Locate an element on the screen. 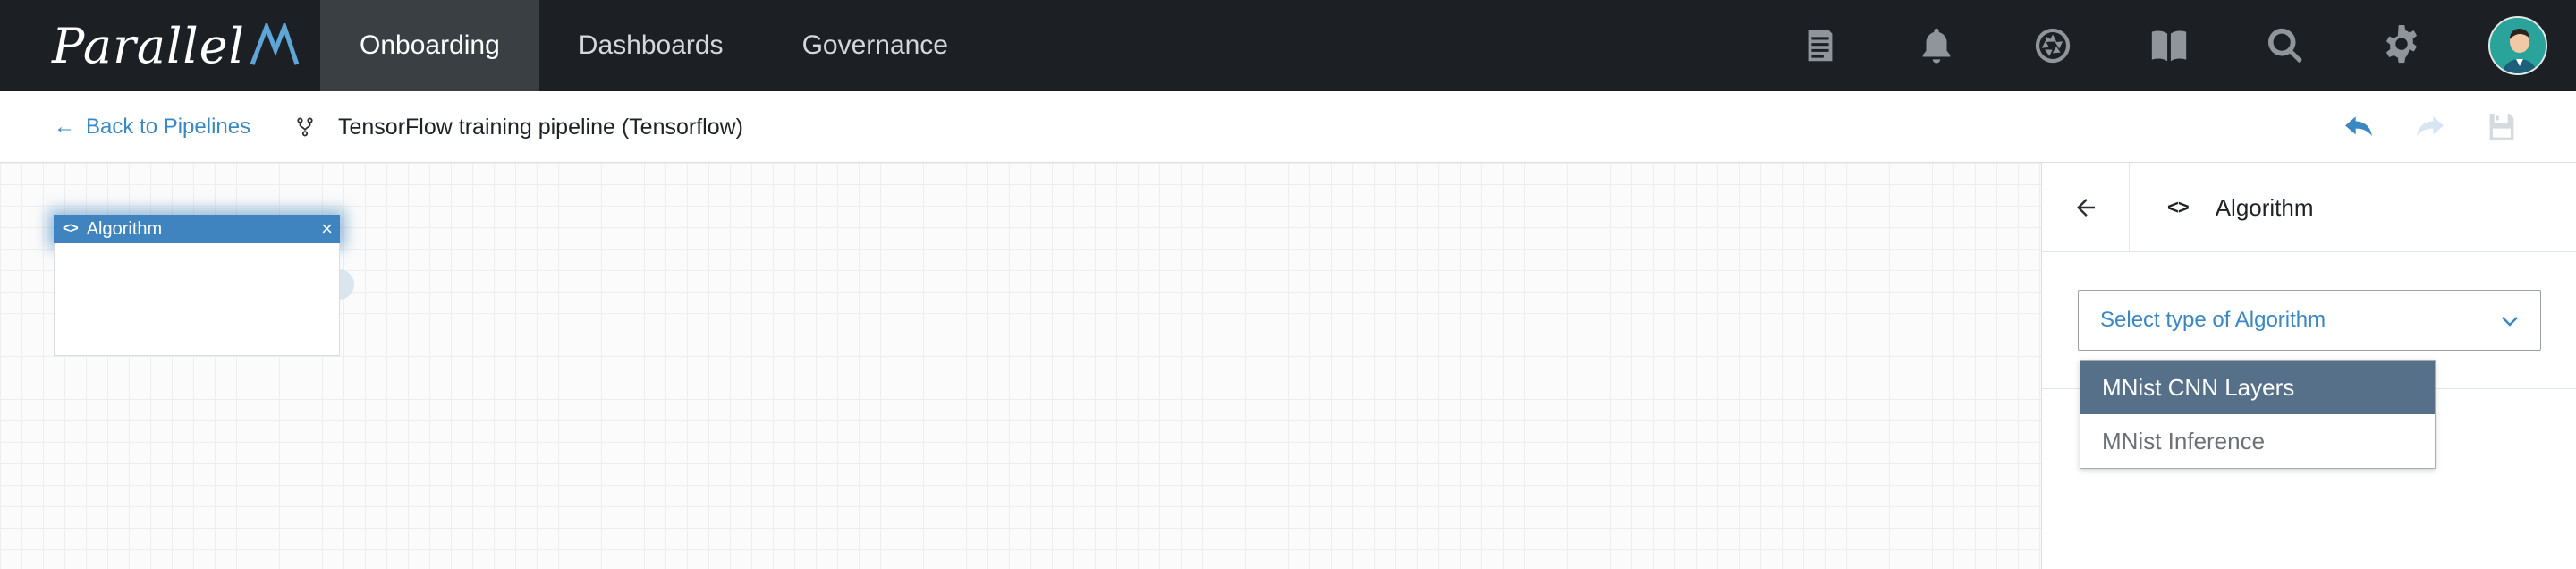 Image resolution: width=2576 pixels, height=569 pixels. tab-dashboards: Dashboards is located at coordinates (651, 45).